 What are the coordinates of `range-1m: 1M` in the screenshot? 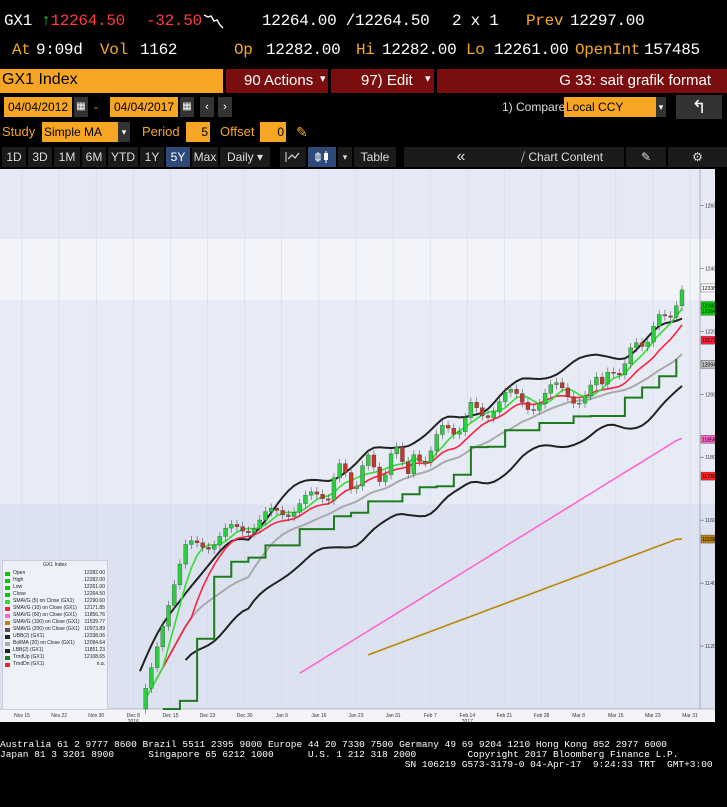 It's located at (67, 157).